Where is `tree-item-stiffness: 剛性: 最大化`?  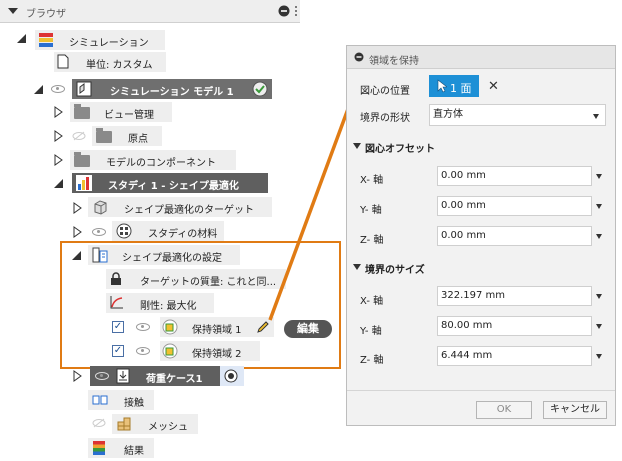 tree-item-stiffness: 剛性: 最大化 is located at coordinates (160, 303).